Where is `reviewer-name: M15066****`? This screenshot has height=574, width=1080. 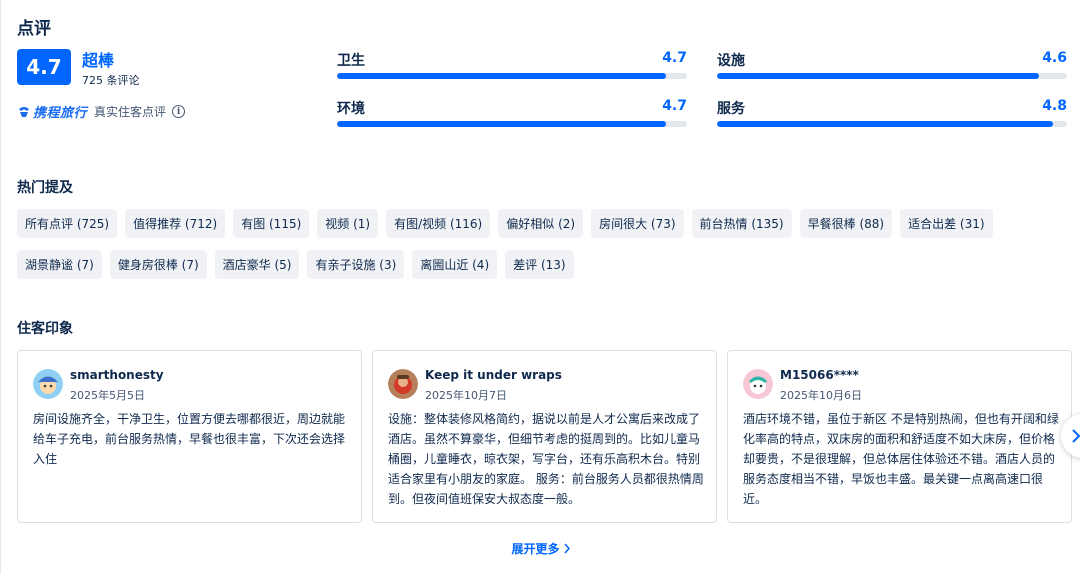 reviewer-name: M15066**** is located at coordinates (819, 375).